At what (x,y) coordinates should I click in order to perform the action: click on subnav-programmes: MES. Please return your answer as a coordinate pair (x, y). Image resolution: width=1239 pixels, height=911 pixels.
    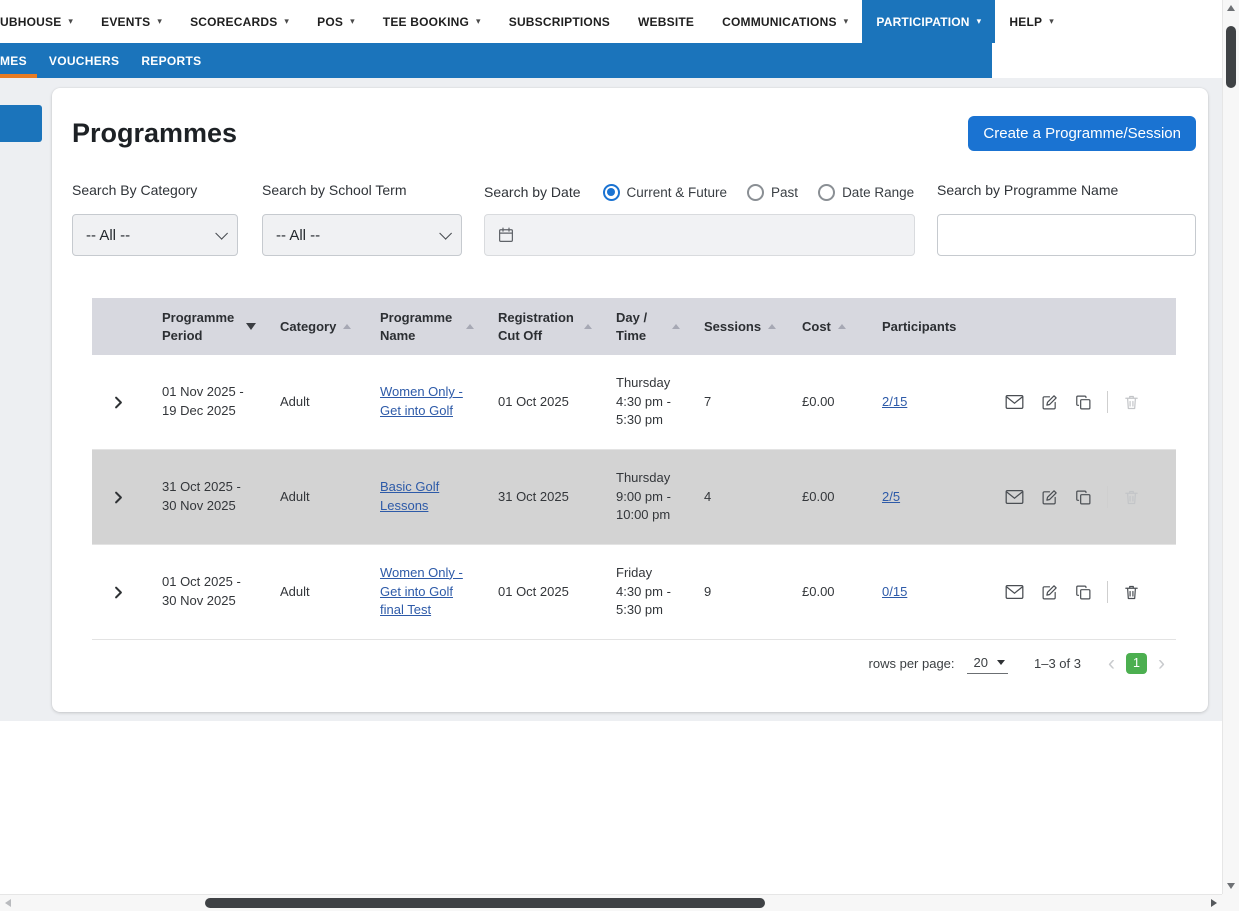
    Looking at the image, I should click on (19, 60).